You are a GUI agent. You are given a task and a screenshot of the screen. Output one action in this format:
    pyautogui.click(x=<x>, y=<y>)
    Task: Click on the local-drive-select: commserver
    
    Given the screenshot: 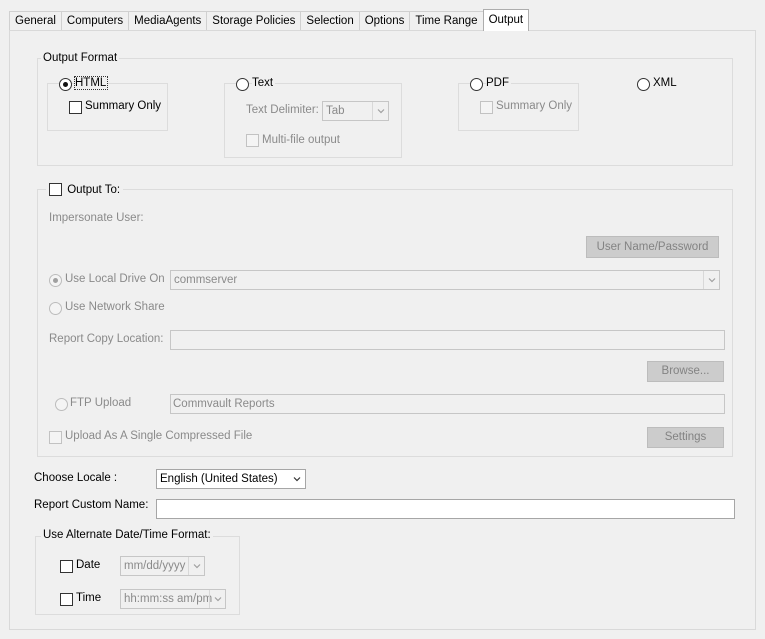 What is the action you would take?
    pyautogui.click(x=445, y=280)
    